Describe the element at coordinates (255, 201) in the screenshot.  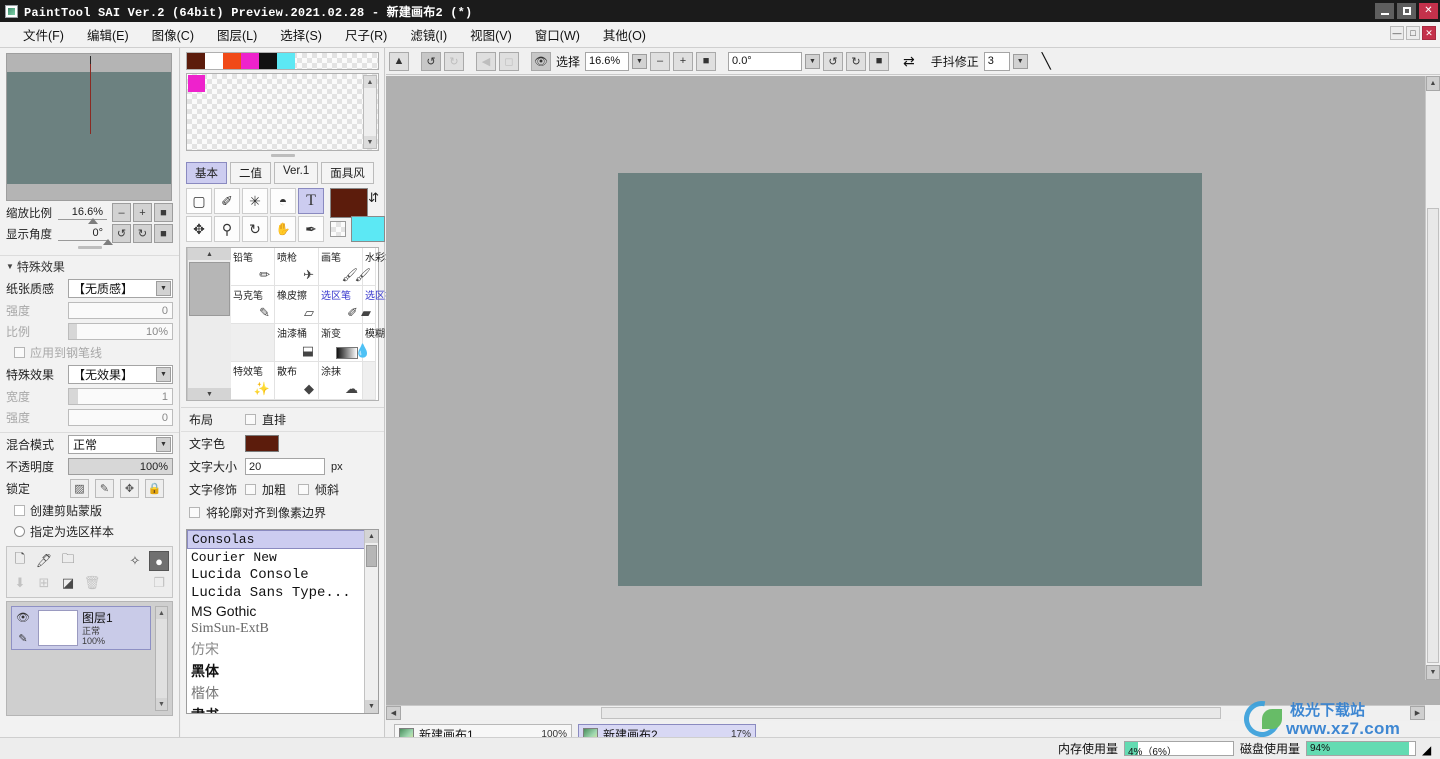
I see `magic-wand-tool: ✳` at that location.